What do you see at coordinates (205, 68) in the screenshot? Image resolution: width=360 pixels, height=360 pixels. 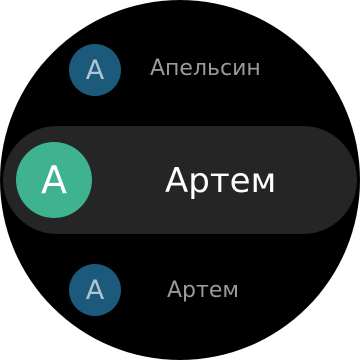 I see `contact-name: Апельсин` at bounding box center [205, 68].